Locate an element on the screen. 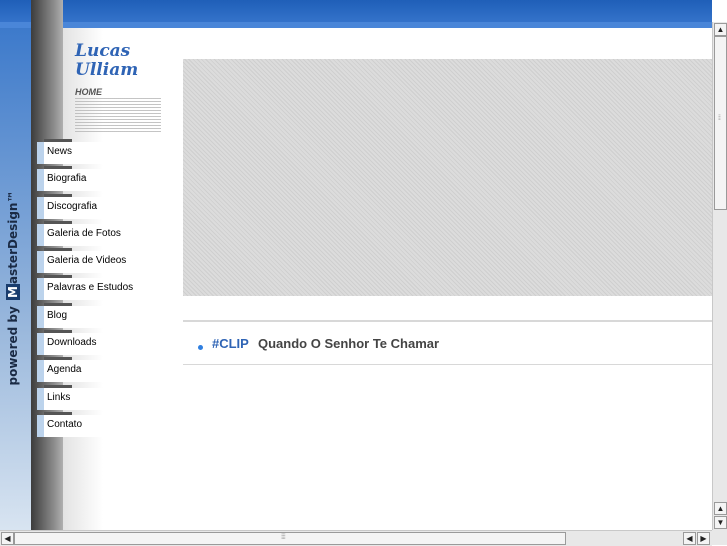 Image resolution: width=727 pixels, height=546 pixels. up-arrow-icon: ▲ is located at coordinates (720, 29).